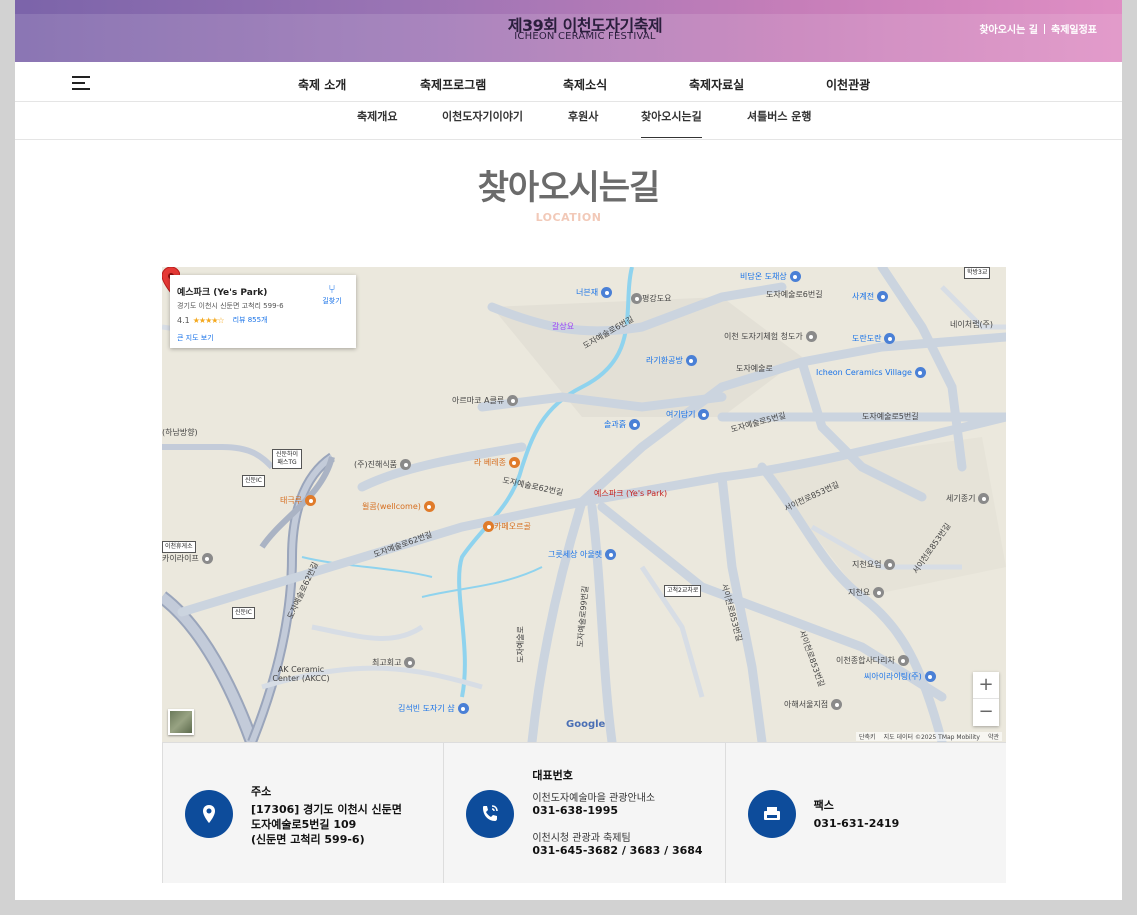 The width and height of the screenshot is (1137, 915). Describe the element at coordinates (583, 116) in the screenshot. I see `lnb-item-sponsors: 후원사` at that location.